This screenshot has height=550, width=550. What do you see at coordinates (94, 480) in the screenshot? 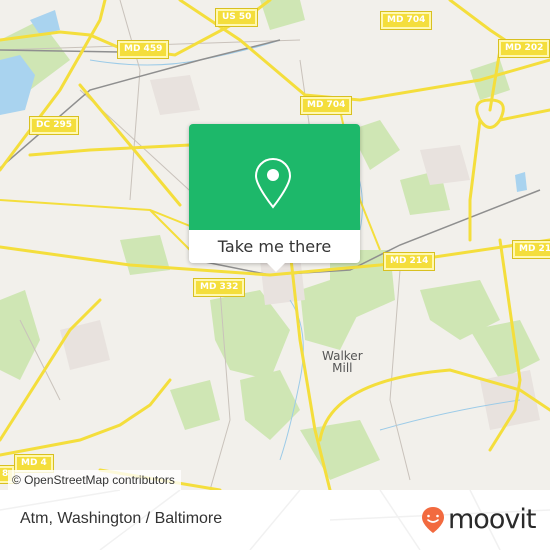
I see `map-attribution: © OpenStreetMap contributors` at bounding box center [94, 480].